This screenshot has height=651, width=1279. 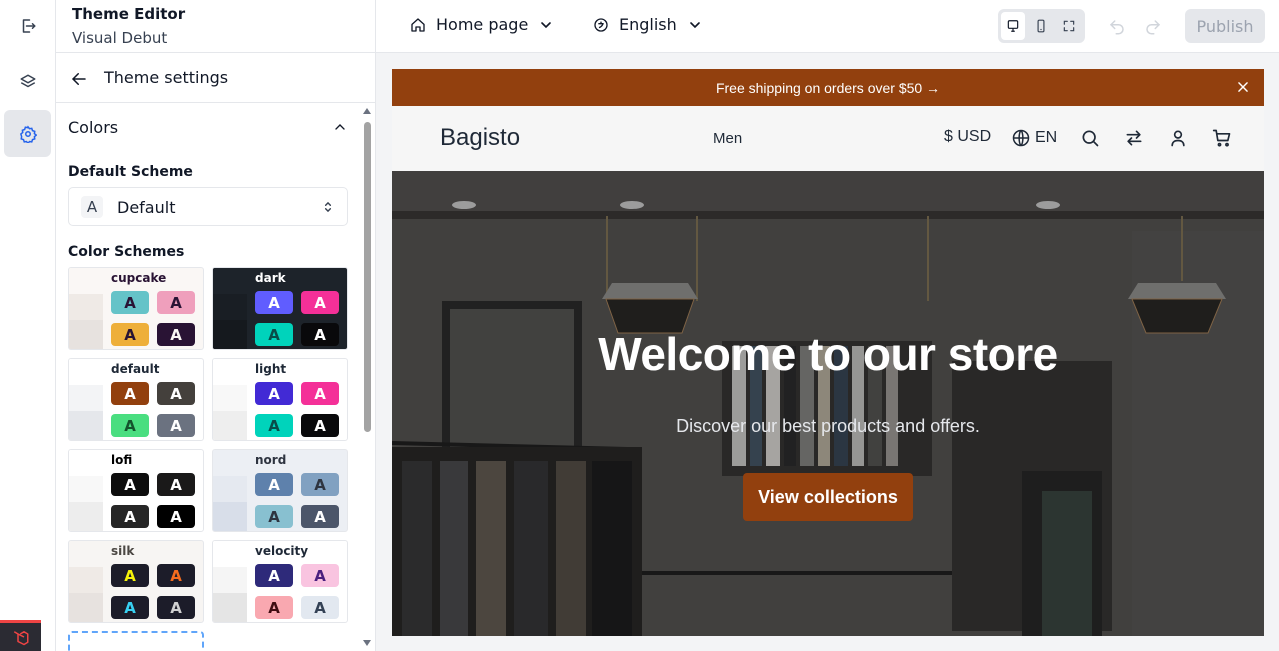 I want to click on color-scheme-card-nord: nord A A A A, so click(x=280, y=490).